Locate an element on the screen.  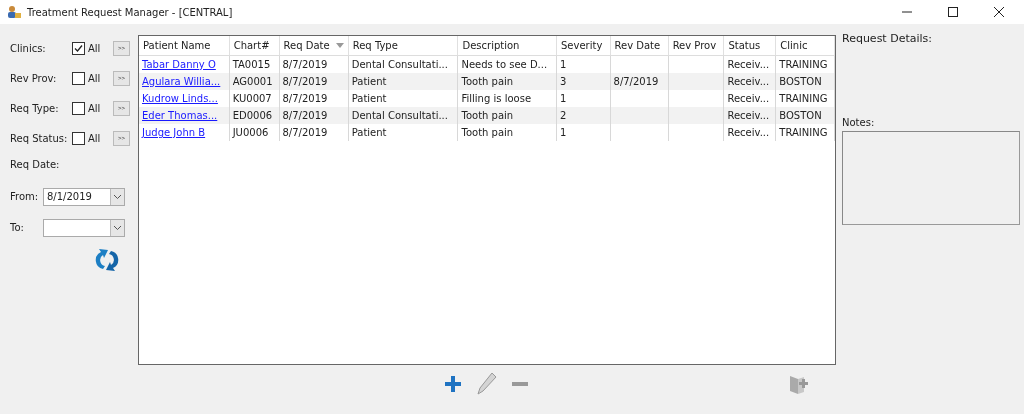
column-header: Chart# is located at coordinates (254, 46).